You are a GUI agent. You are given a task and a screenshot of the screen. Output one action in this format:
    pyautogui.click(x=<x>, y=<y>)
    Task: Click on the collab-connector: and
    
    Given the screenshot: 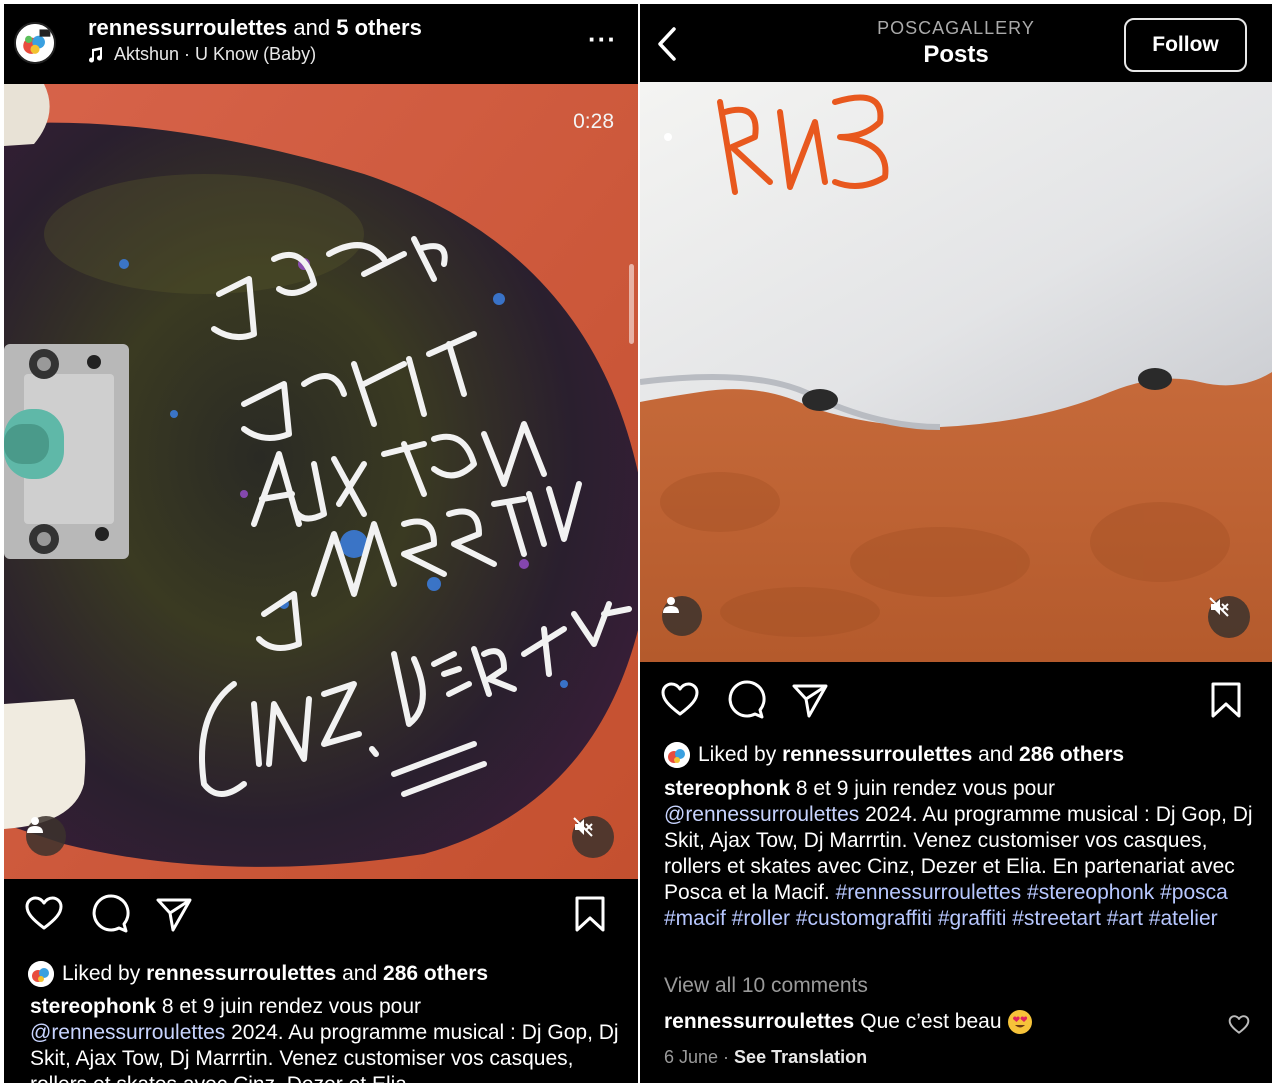 What is the action you would take?
    pyautogui.click(x=312, y=27)
    